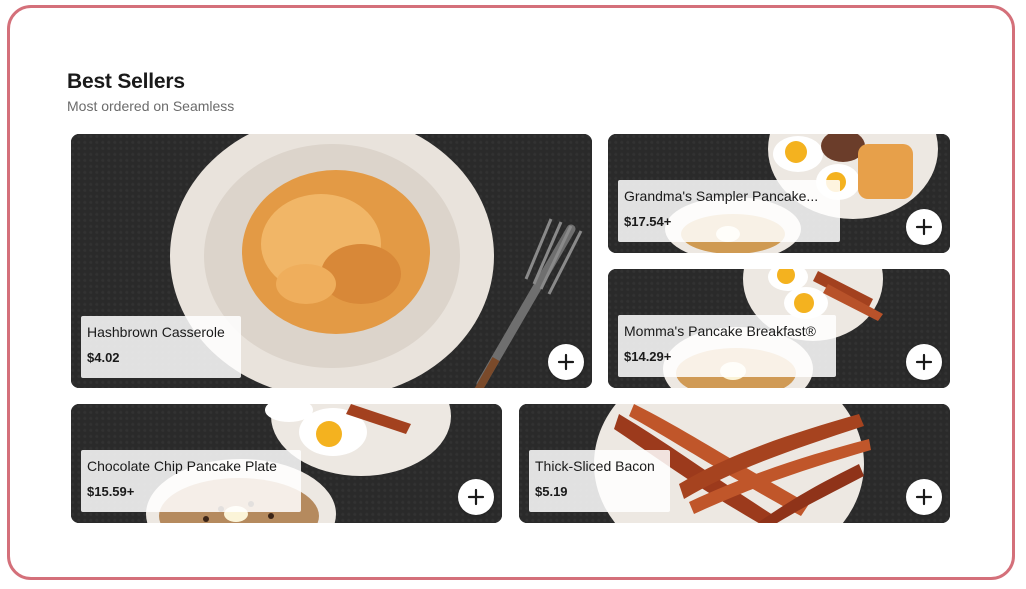 The image size is (1026, 589). Describe the element at coordinates (599, 481) in the screenshot. I see `menu-item-info: Thick-Sliced Bacon $5.19` at that location.